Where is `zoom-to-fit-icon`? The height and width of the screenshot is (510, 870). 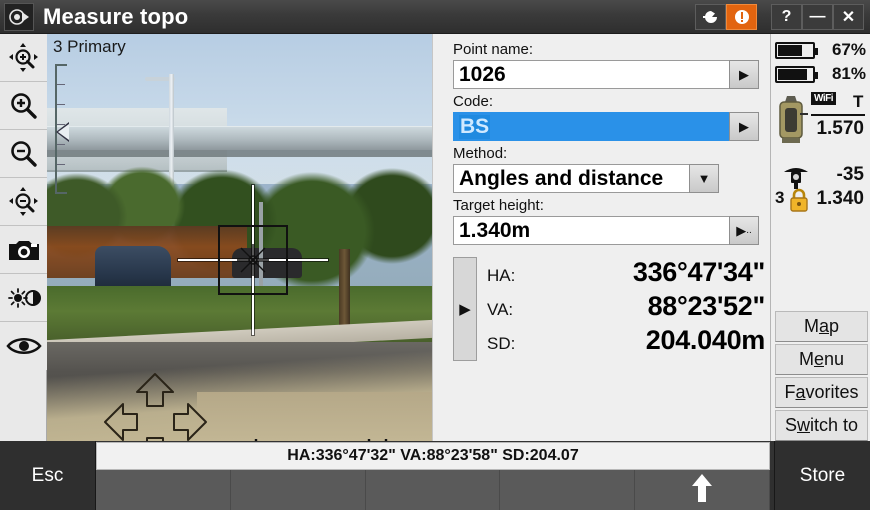
zoom-to-fit-icon is located at coordinates (23, 58).